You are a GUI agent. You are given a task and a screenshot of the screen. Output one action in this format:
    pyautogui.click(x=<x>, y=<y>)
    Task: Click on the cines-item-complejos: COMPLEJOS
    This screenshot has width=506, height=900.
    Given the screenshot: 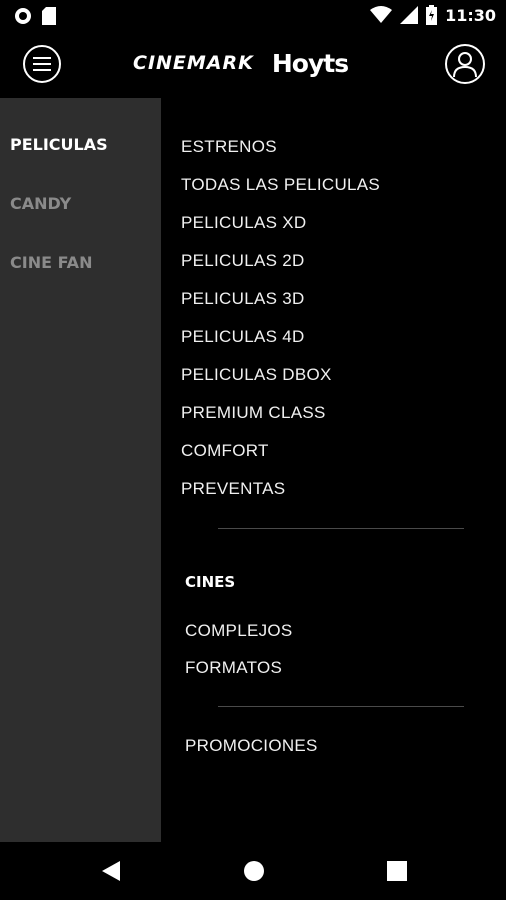 What is the action you would take?
    pyautogui.click(x=239, y=631)
    